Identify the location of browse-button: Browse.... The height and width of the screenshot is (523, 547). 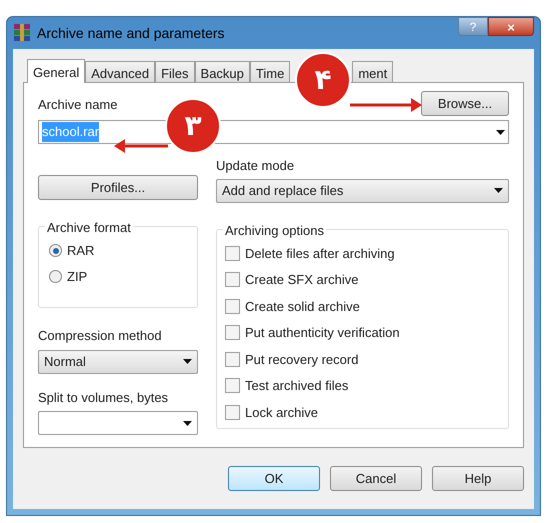
(465, 103).